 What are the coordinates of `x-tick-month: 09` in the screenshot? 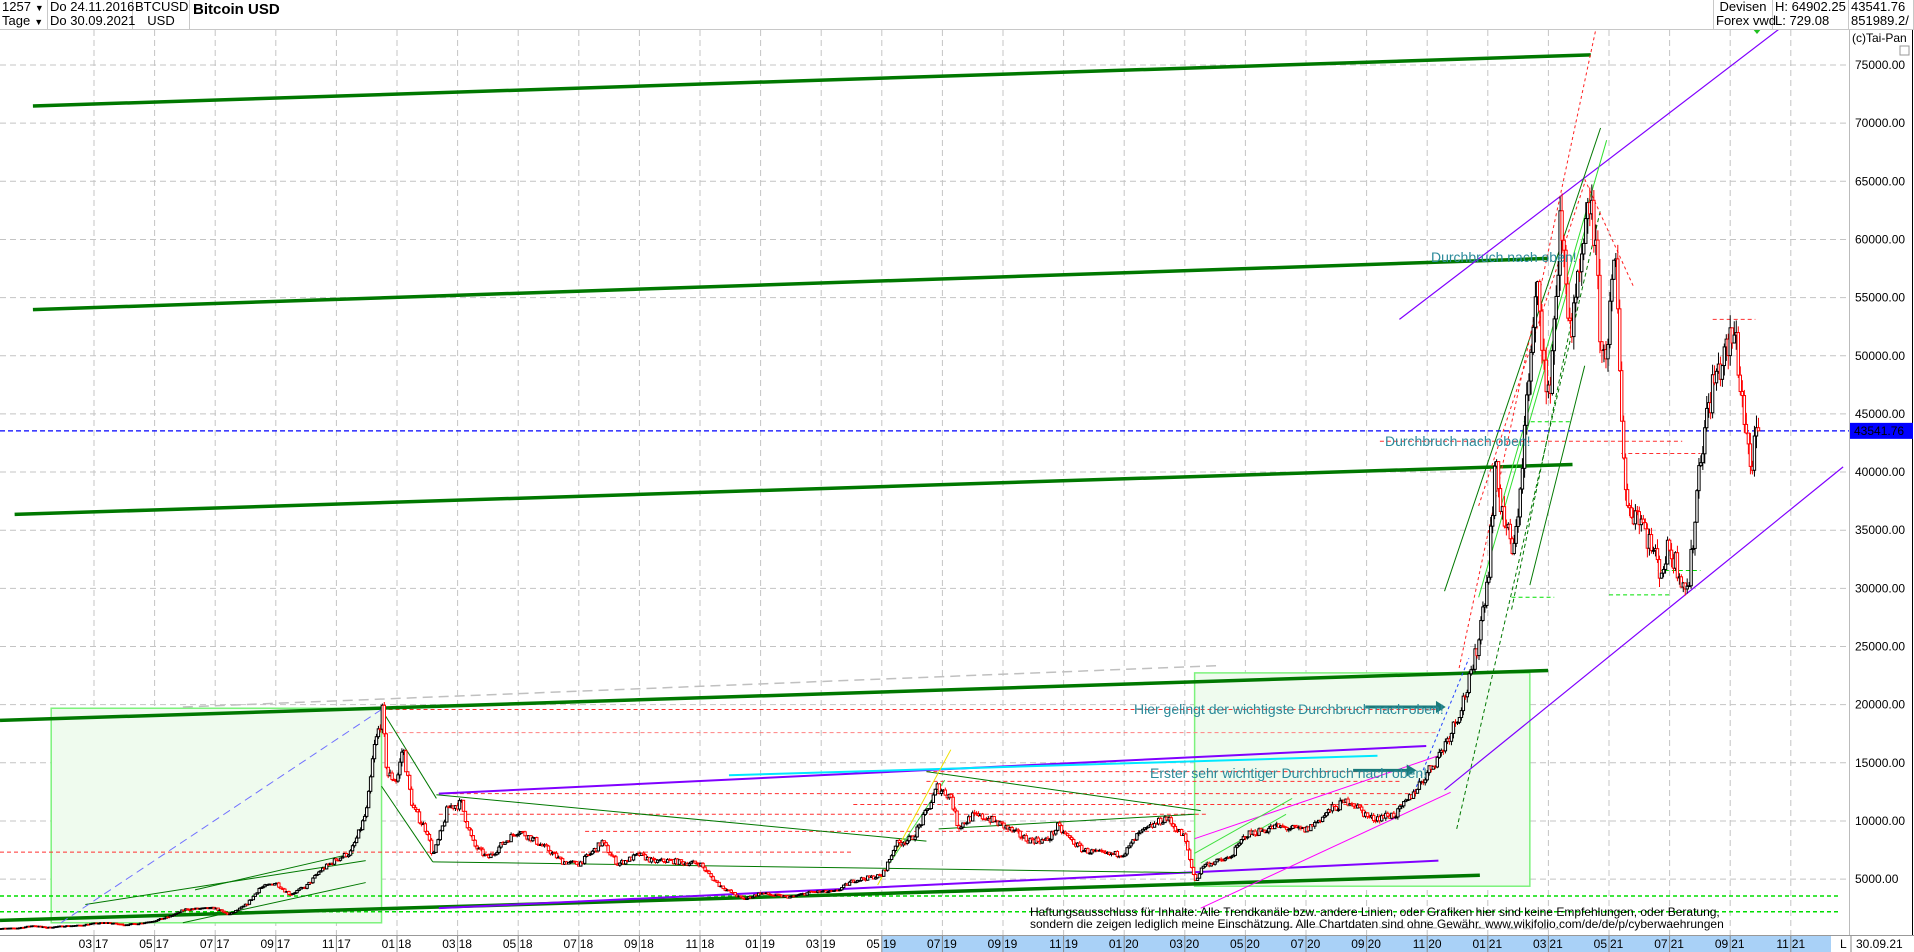 It's located at (1722, 944).